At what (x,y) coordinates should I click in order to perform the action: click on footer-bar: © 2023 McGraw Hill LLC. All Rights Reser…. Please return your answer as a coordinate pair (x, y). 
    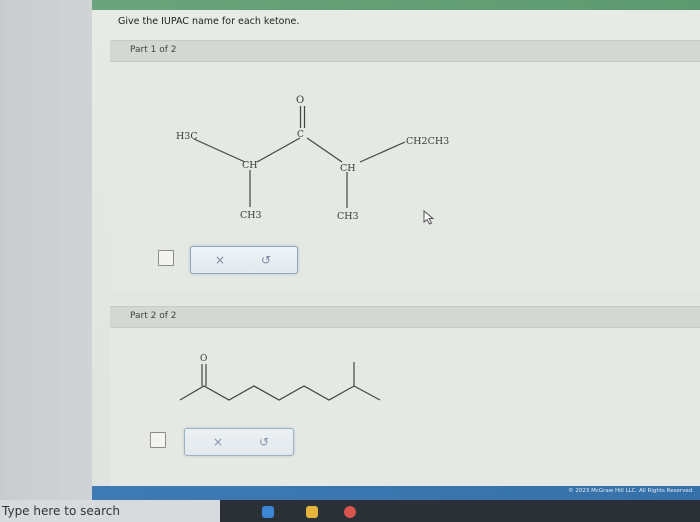
    Looking at the image, I should click on (396, 493).